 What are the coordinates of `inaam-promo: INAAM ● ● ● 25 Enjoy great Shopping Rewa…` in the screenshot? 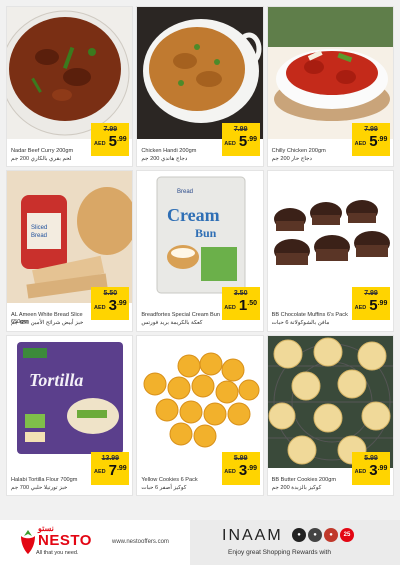 It's located at (295, 542).